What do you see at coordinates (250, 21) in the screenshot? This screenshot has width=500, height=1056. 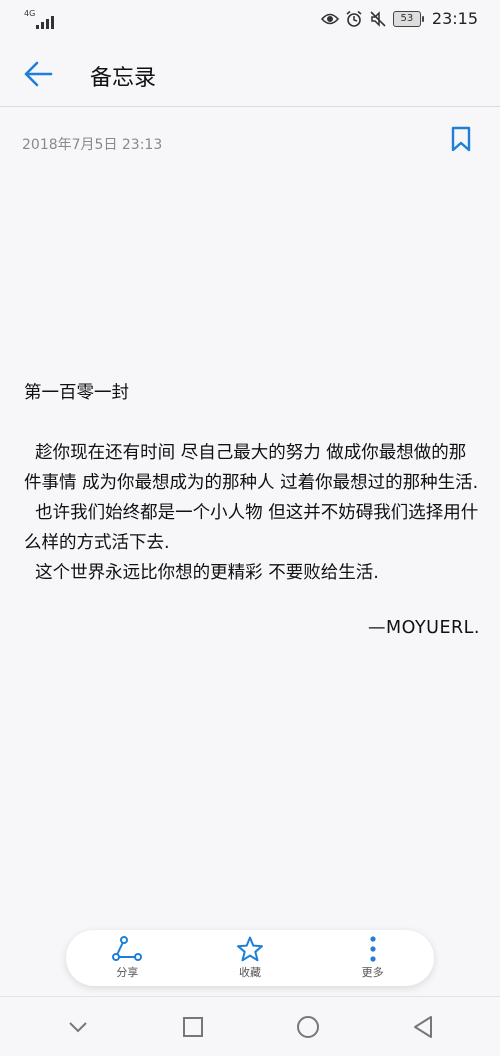 I see `status-bar: 4G 53 23:15` at bounding box center [250, 21].